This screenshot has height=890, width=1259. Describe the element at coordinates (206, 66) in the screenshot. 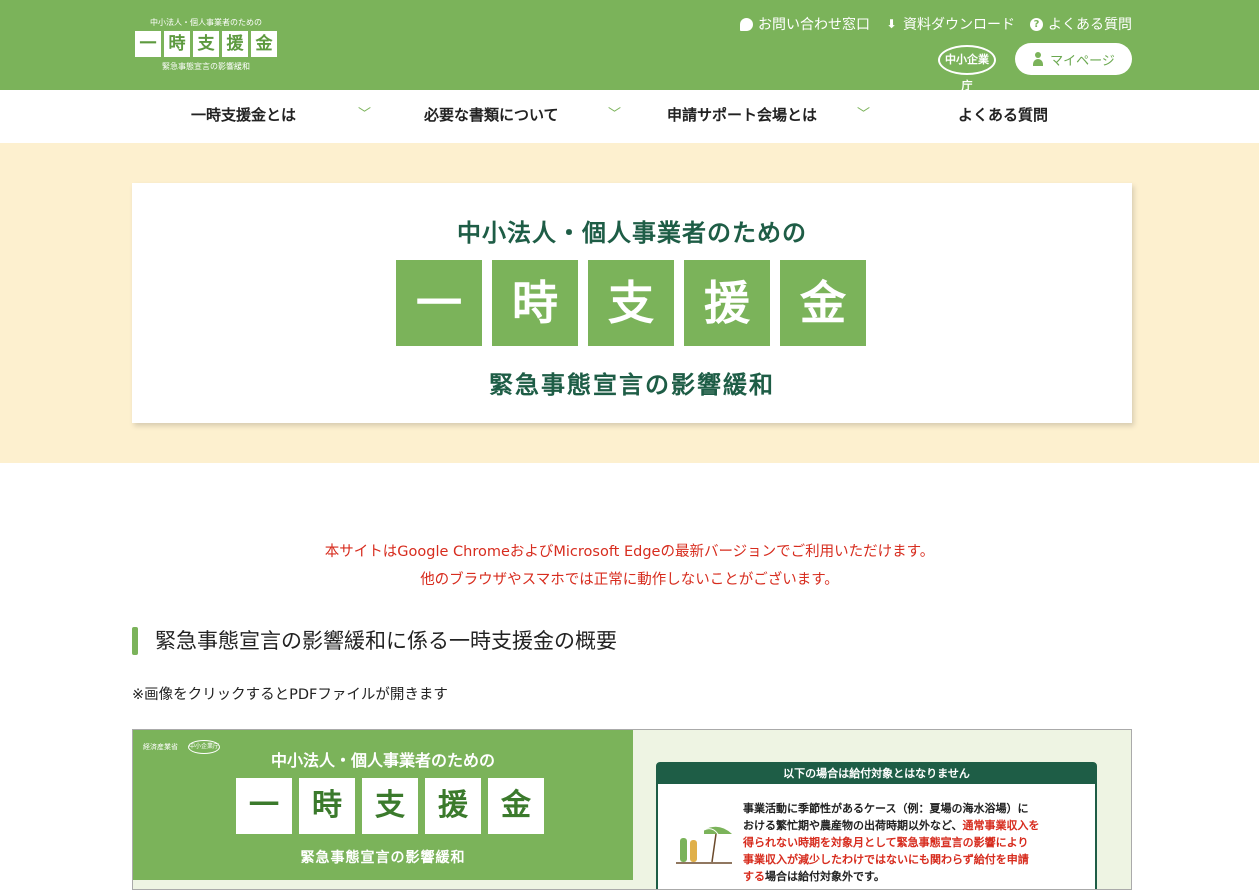

I see `logo-caption: 緊急事態宣言の影響緩和` at that location.